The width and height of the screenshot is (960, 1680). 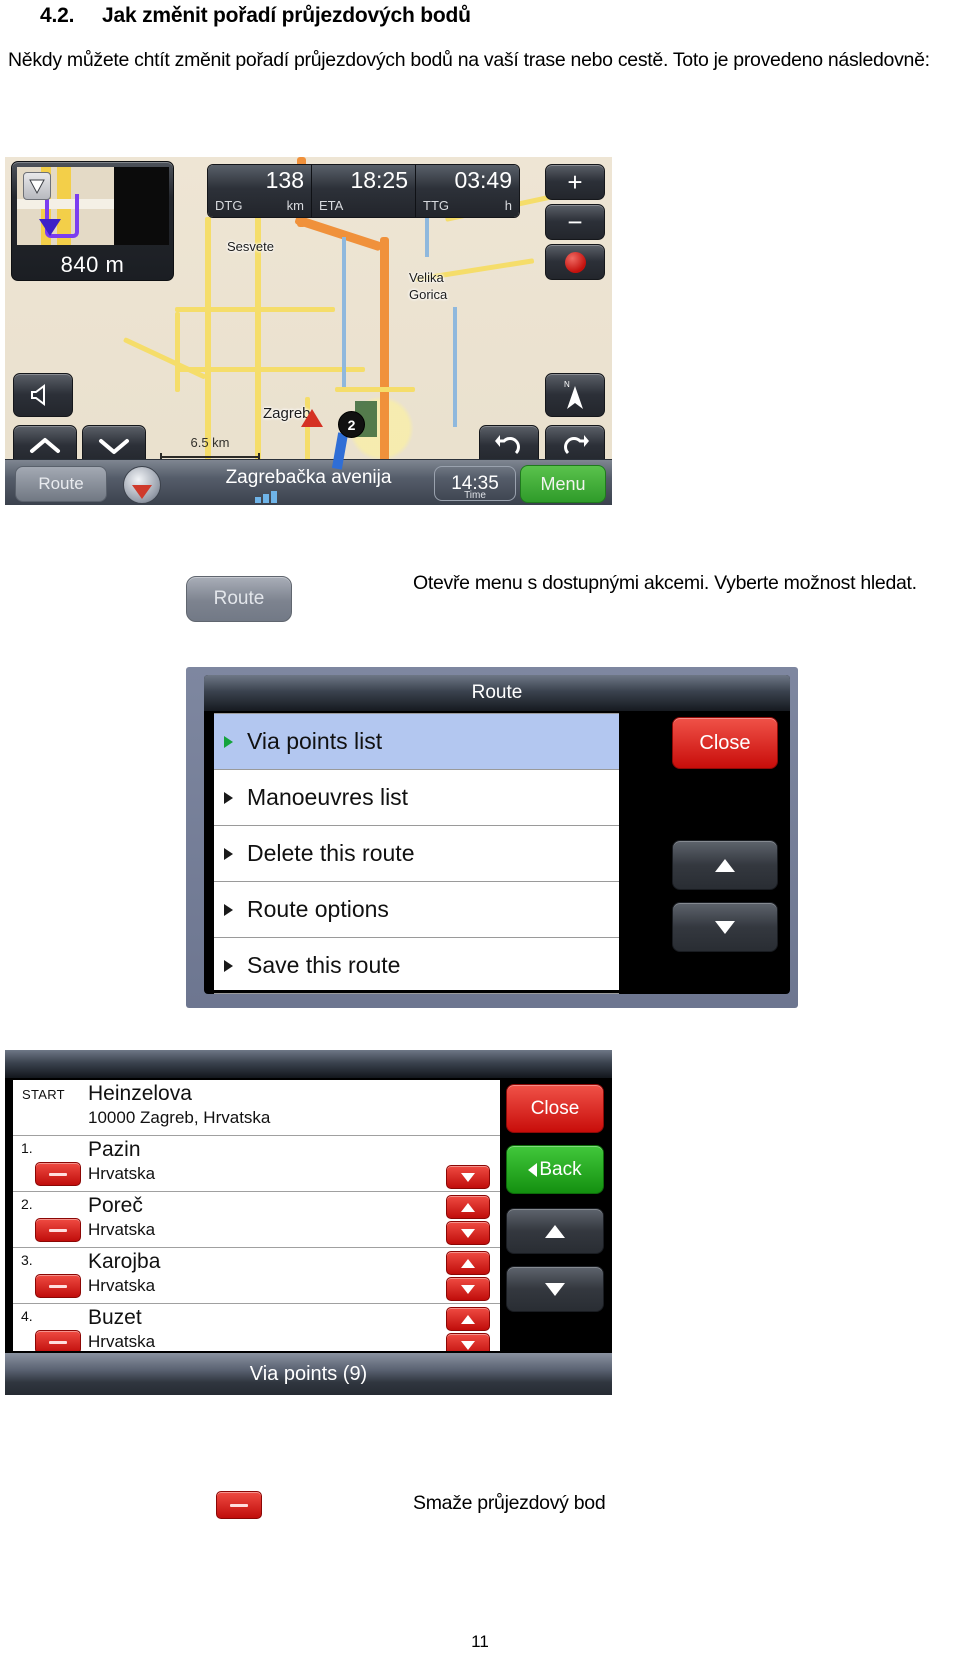 I want to click on delete-button-caption: Smaže průjezdový bod, so click(x=509, y=1503).